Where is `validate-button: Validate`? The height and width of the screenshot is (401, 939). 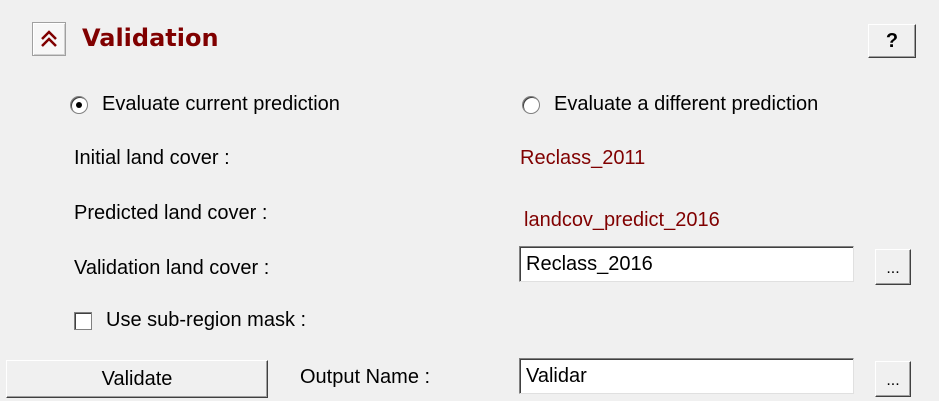
validate-button: Validate is located at coordinates (137, 379).